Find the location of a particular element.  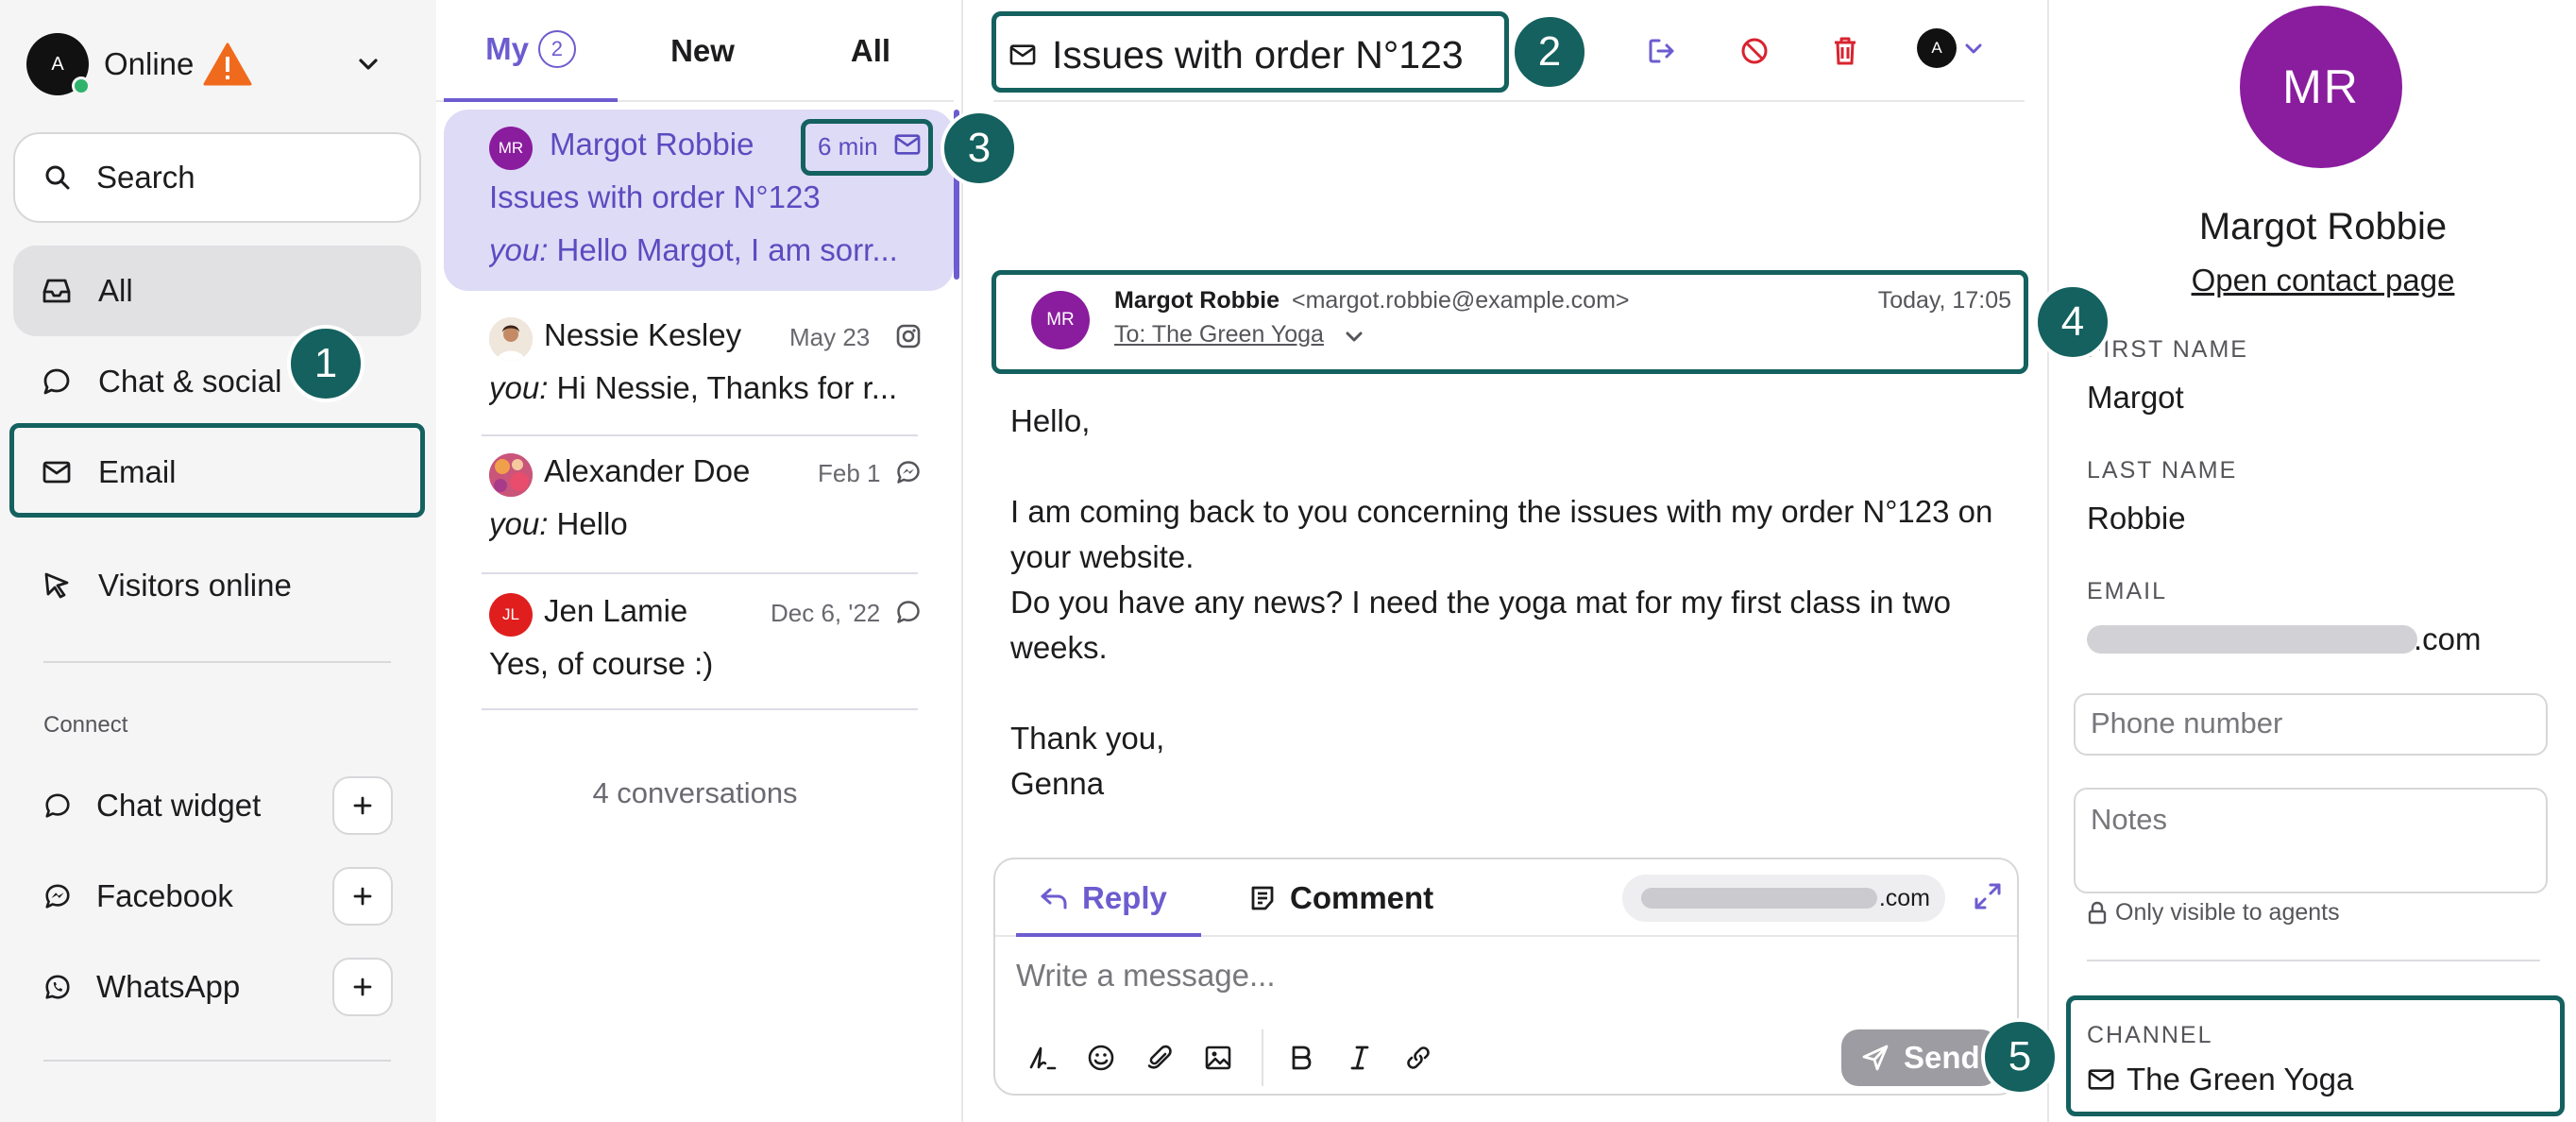

channel-value: The Green Yoga is located at coordinates (2220, 1079).